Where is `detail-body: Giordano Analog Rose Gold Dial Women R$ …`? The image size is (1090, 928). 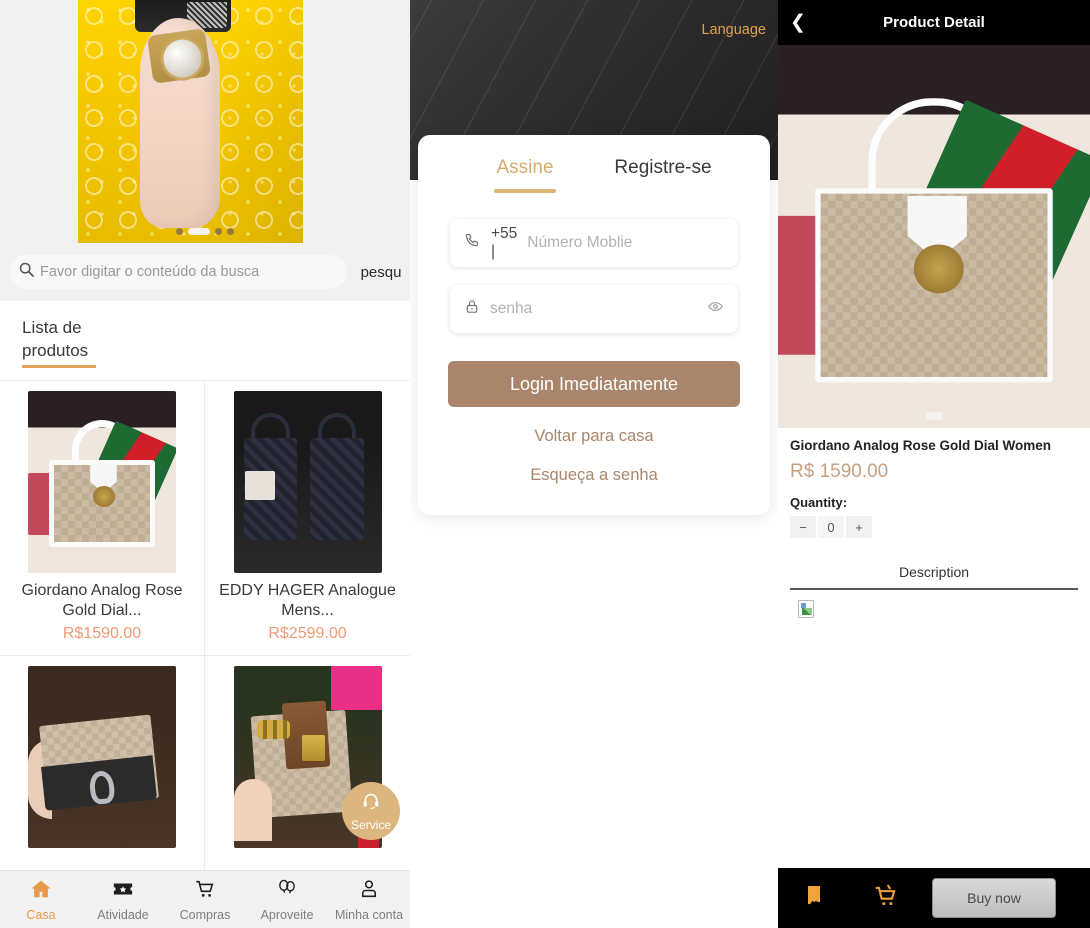 detail-body: Giordano Analog Rose Gold Dial Women R$ … is located at coordinates (934, 523).